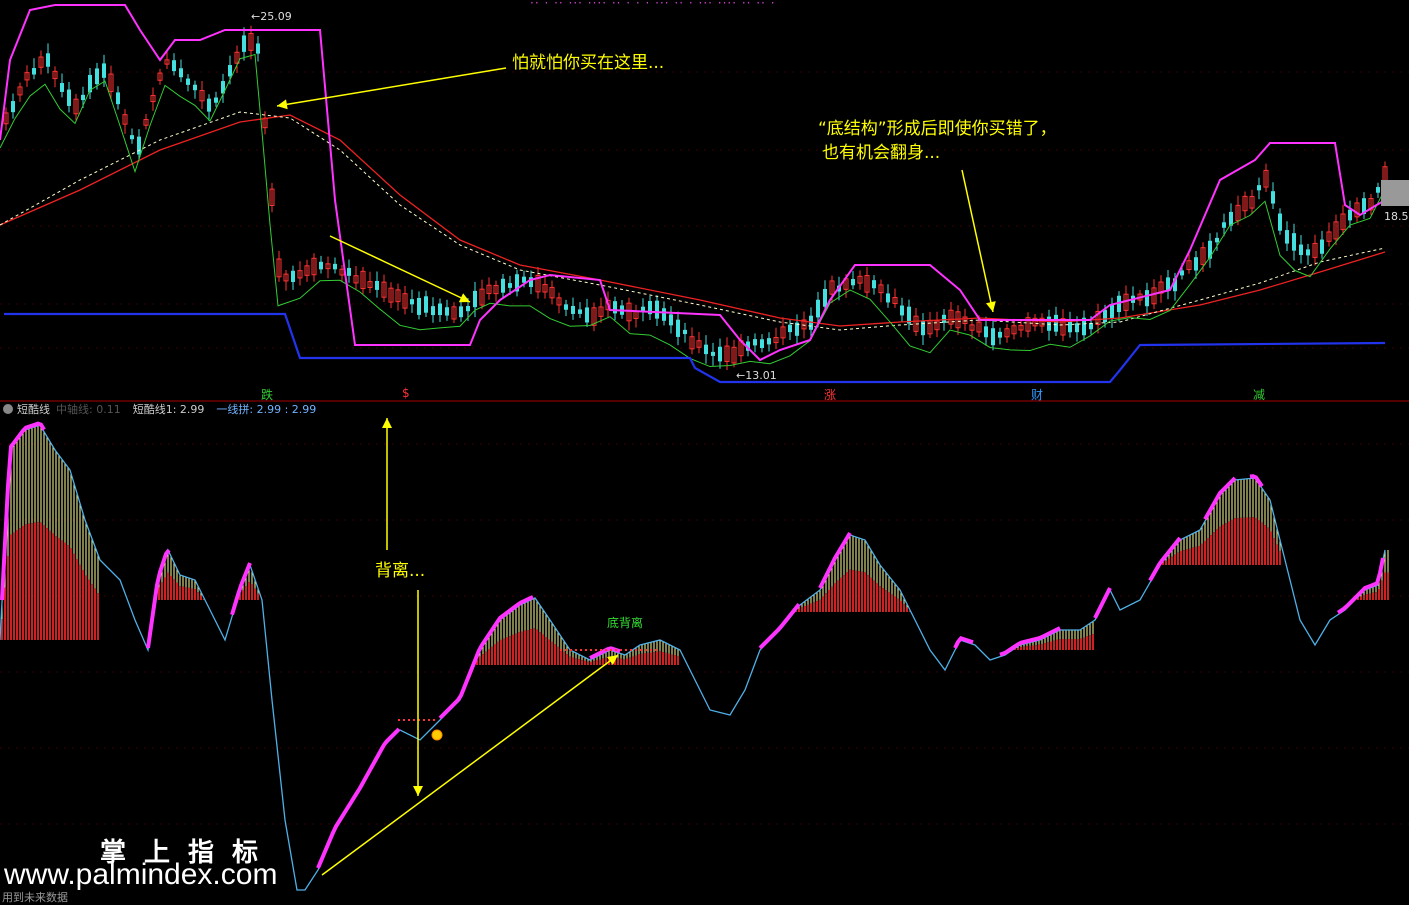  I want to click on signal-marker-2: $, so click(406, 393).